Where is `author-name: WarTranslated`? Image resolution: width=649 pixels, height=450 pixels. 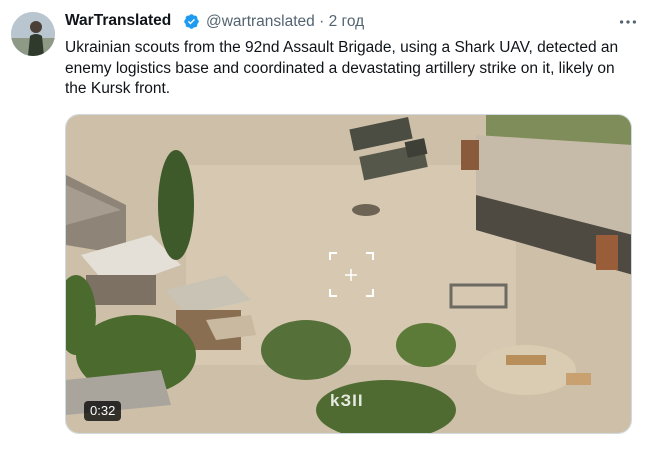
author-name: WarTranslated is located at coordinates (118, 21).